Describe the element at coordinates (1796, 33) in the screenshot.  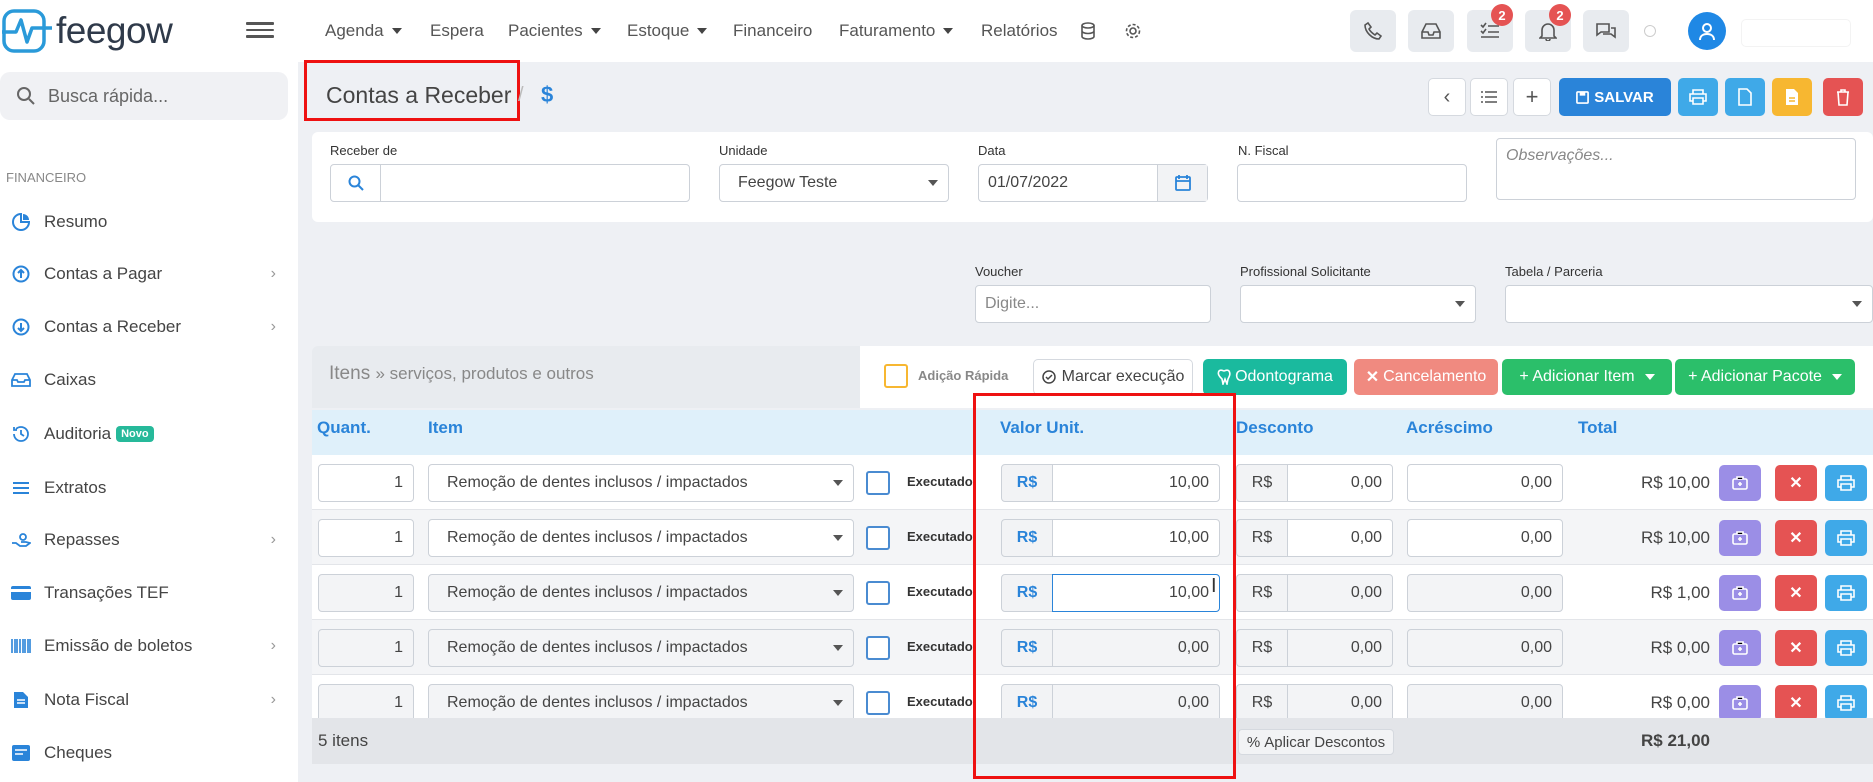
I see `user-name-box` at that location.